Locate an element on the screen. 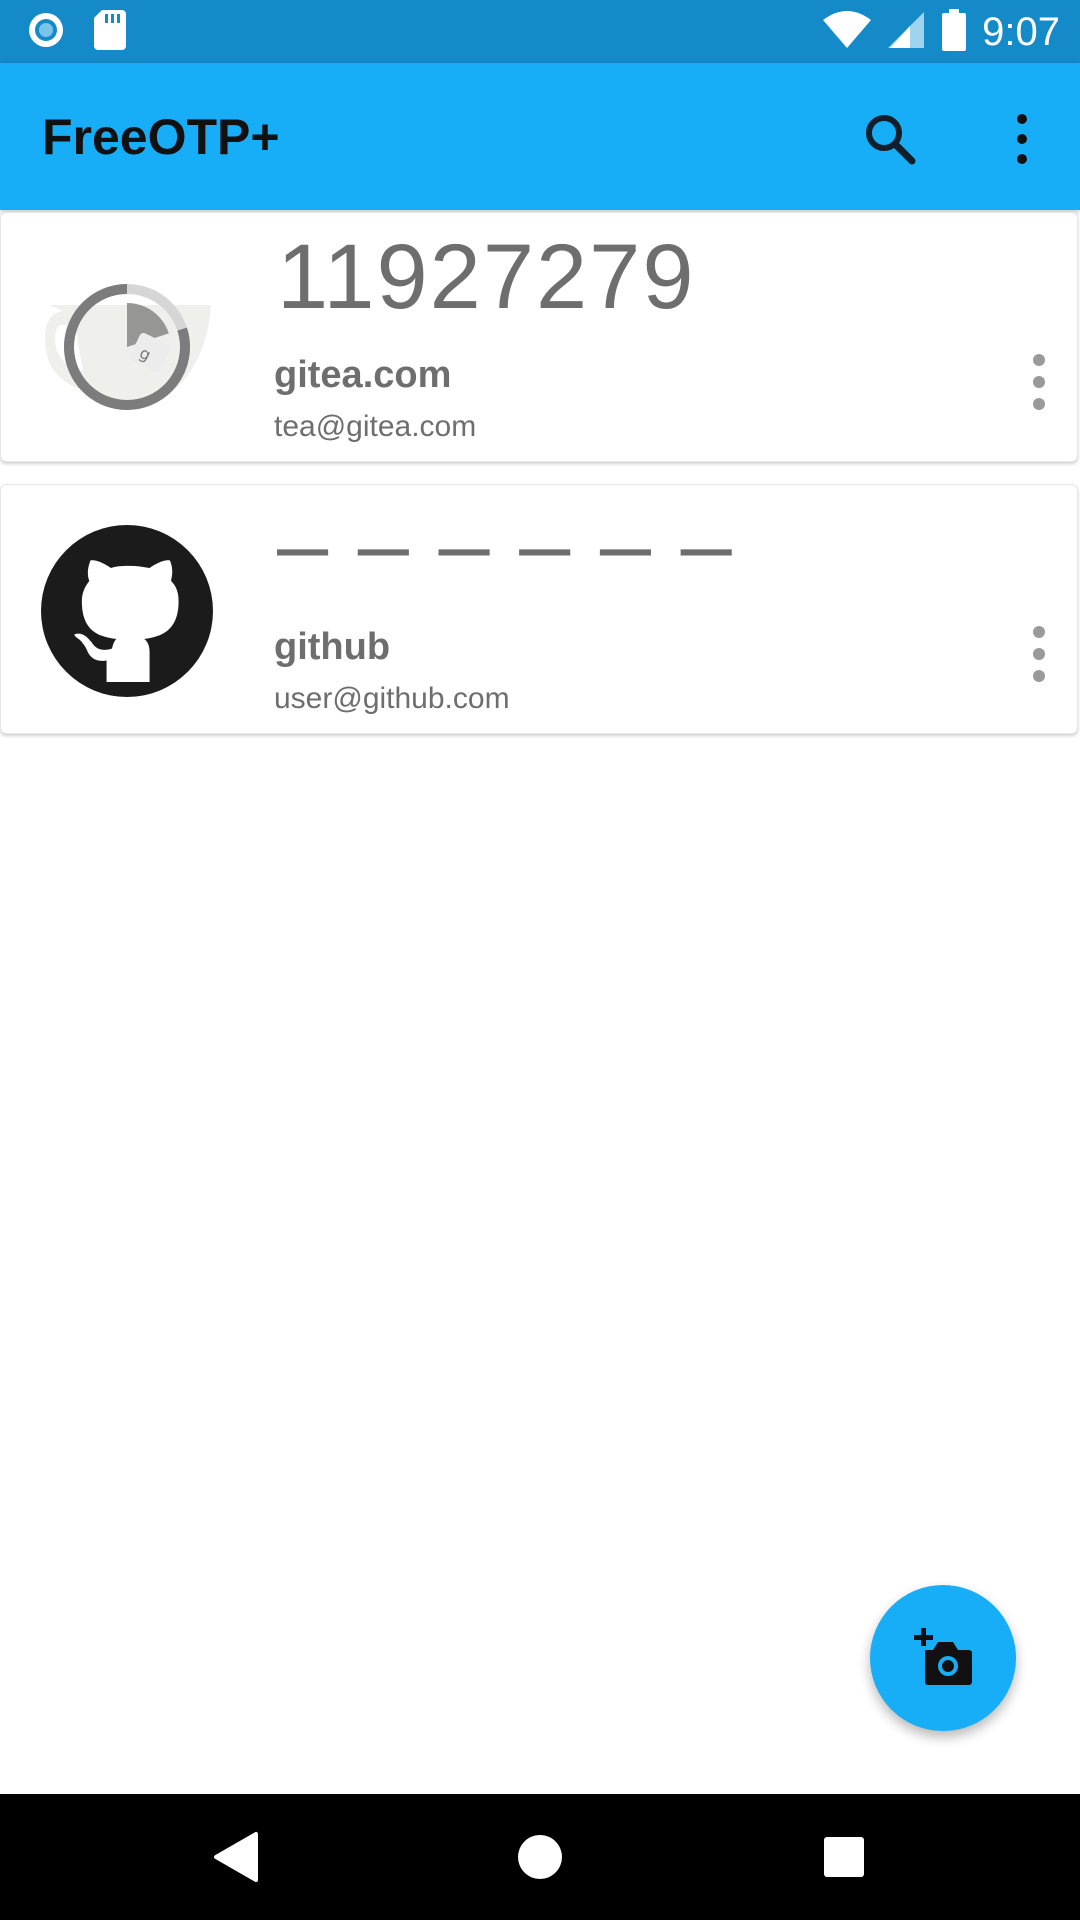  add-camera-icon is located at coordinates (943, 1656).